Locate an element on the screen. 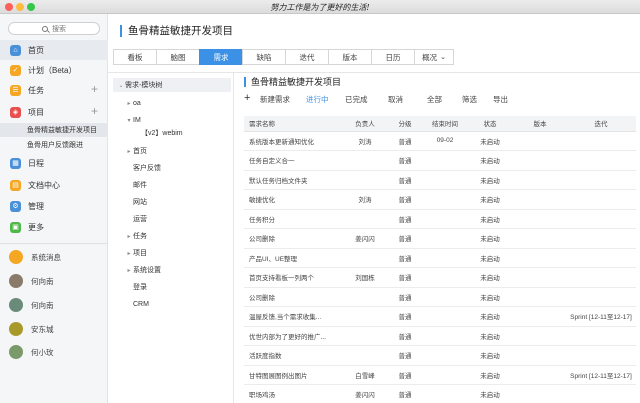  table-row: 敏捷优化 刘涛 普通 未启动 is located at coordinates (440, 199).